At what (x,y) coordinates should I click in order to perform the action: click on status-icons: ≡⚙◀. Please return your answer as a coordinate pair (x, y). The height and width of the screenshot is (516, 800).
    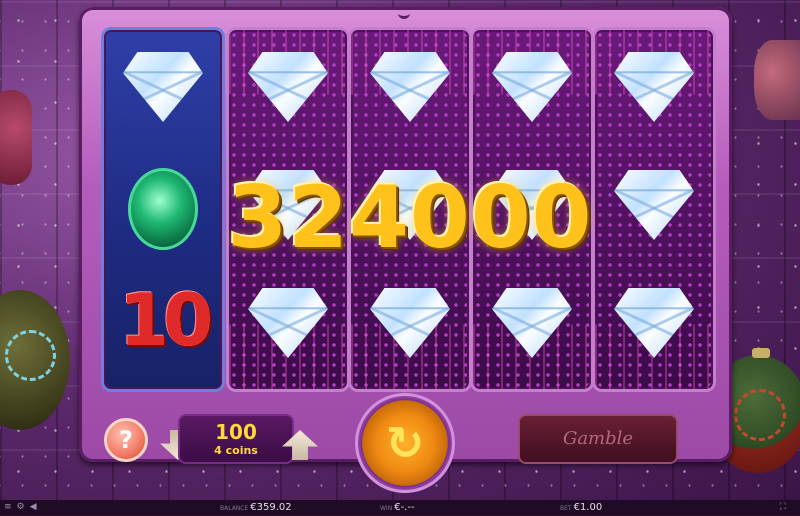
    Looking at the image, I should click on (23, 507).